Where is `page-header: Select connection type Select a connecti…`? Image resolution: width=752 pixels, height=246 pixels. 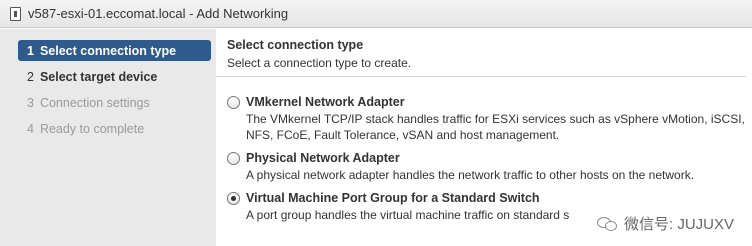 page-header: Select connection type Select a connecti… is located at coordinates (481, 53).